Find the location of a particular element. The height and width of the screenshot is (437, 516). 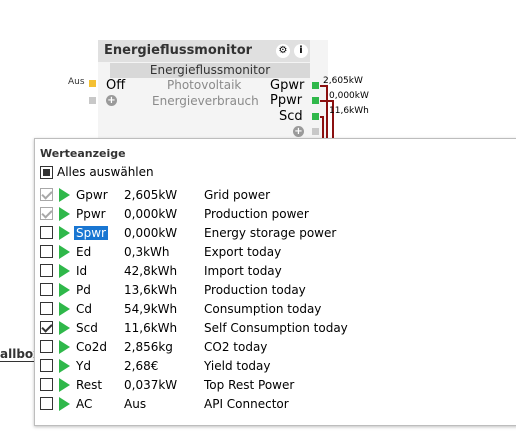

output-port-extra is located at coordinates (315, 131).